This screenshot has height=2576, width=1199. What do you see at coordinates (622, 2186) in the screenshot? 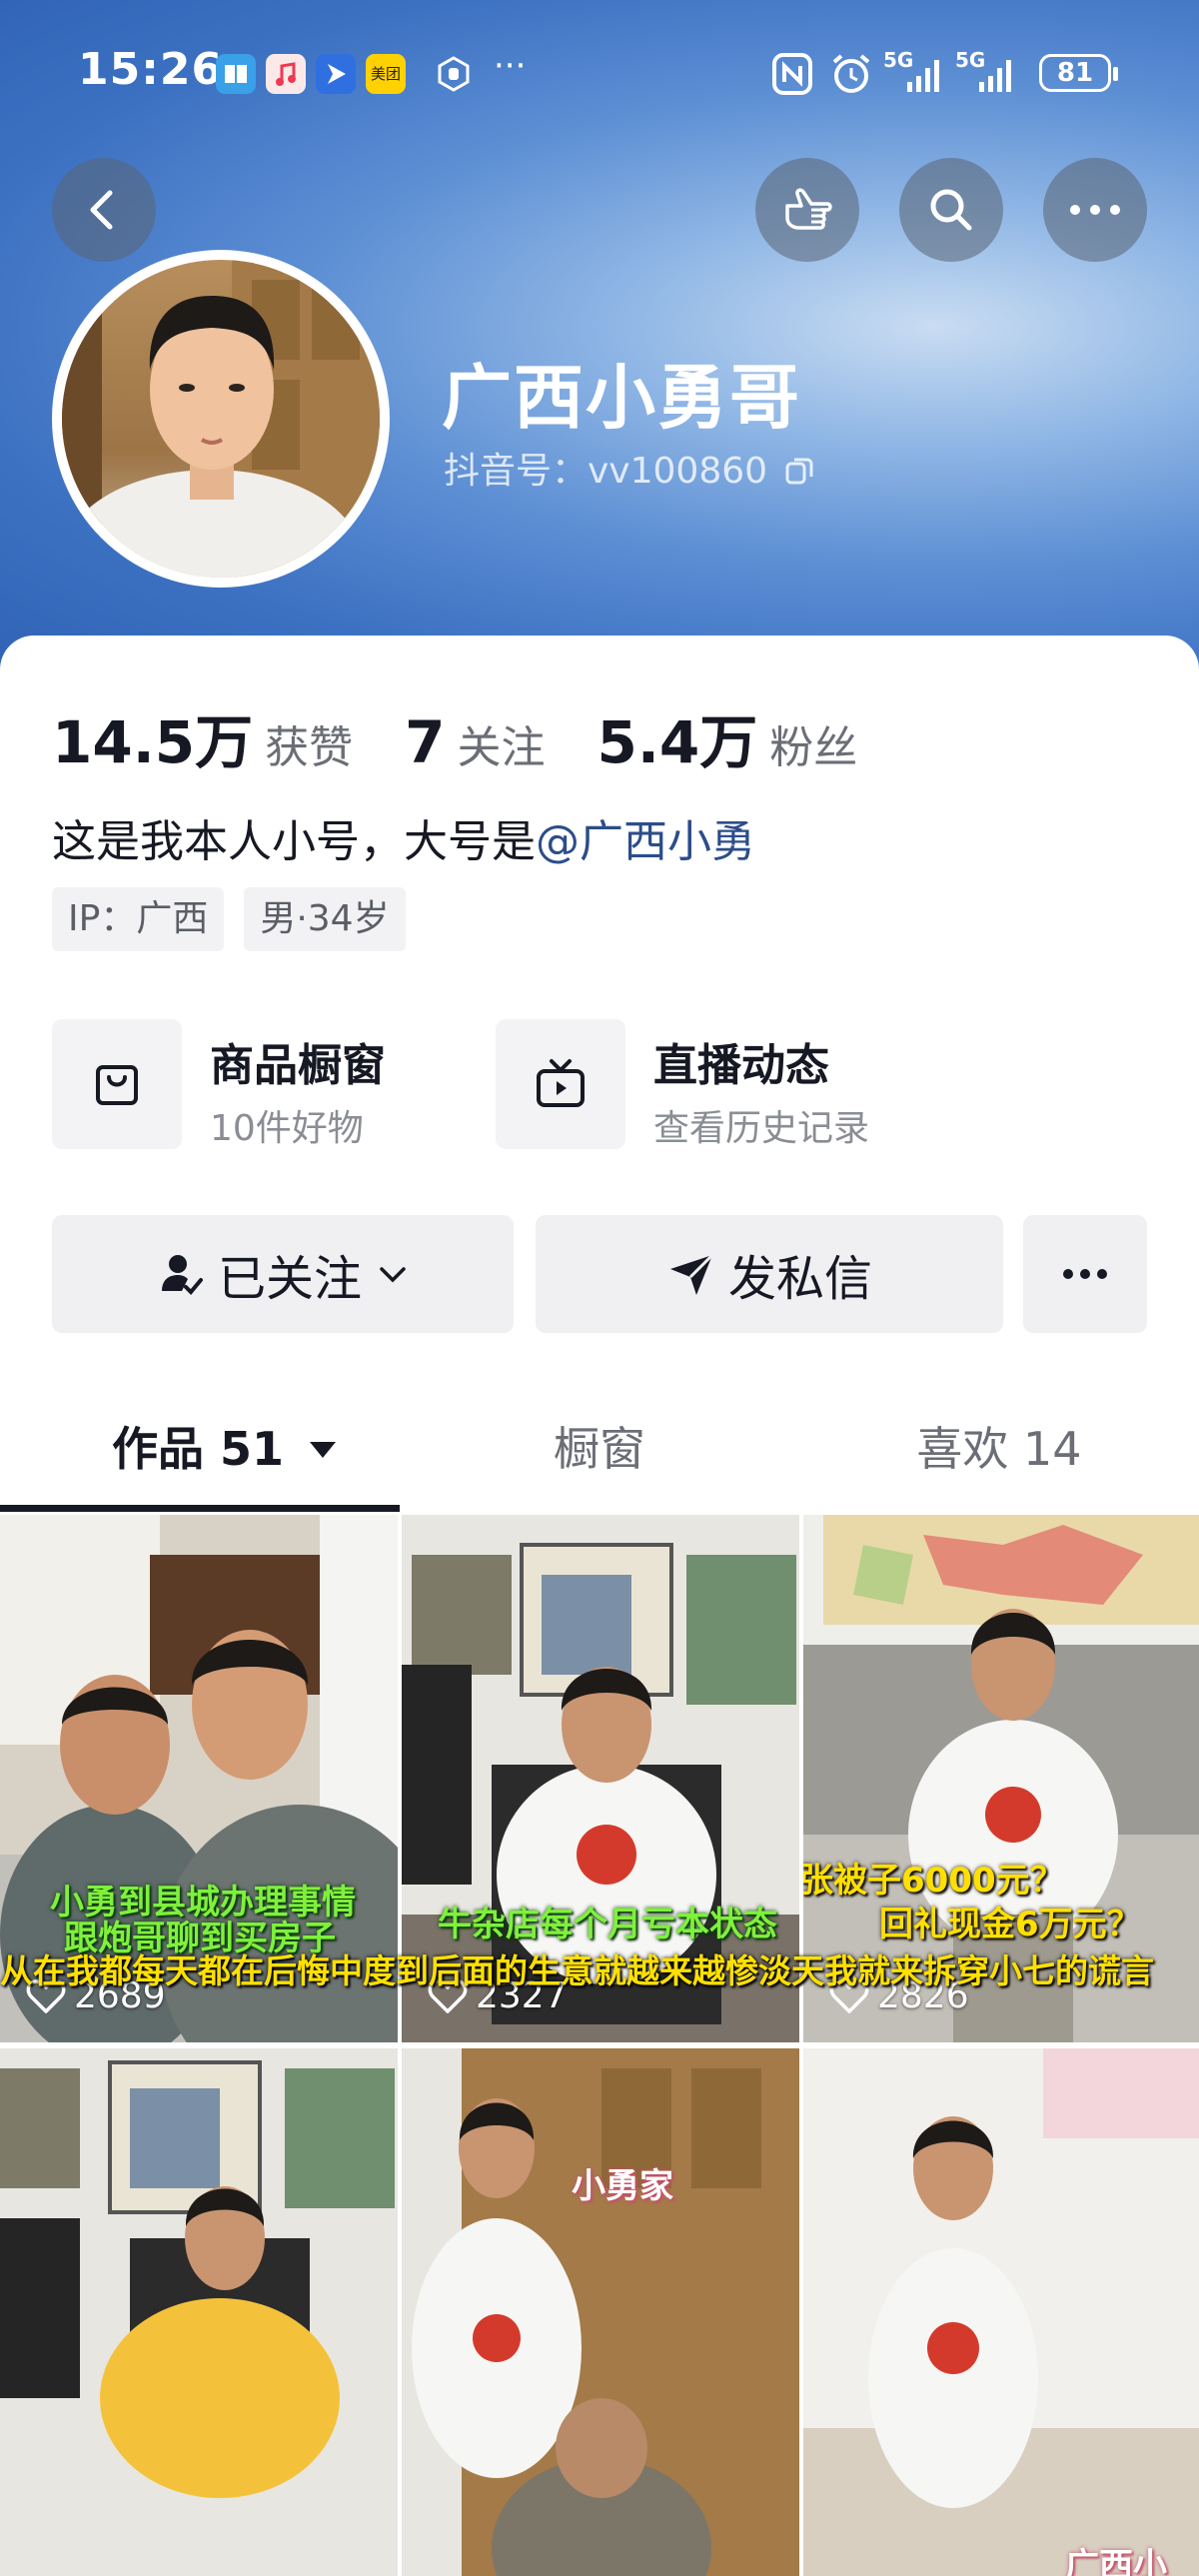
I see `video-caption: 小勇家` at bounding box center [622, 2186].